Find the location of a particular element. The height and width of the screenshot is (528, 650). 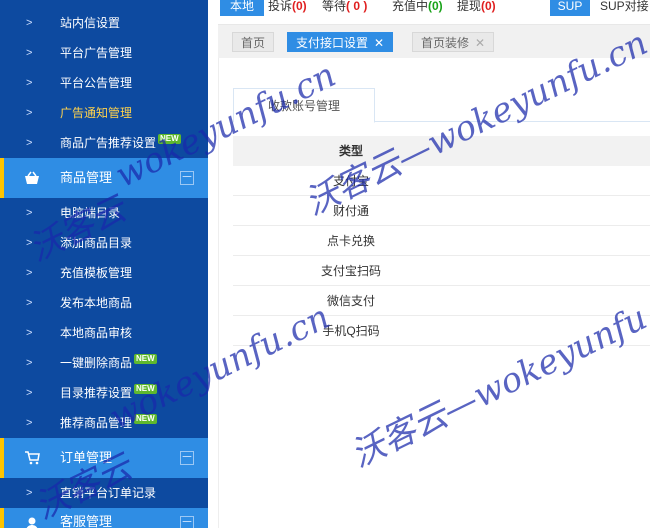

table-cell: 支付宝扫码 is located at coordinates (350, 271).